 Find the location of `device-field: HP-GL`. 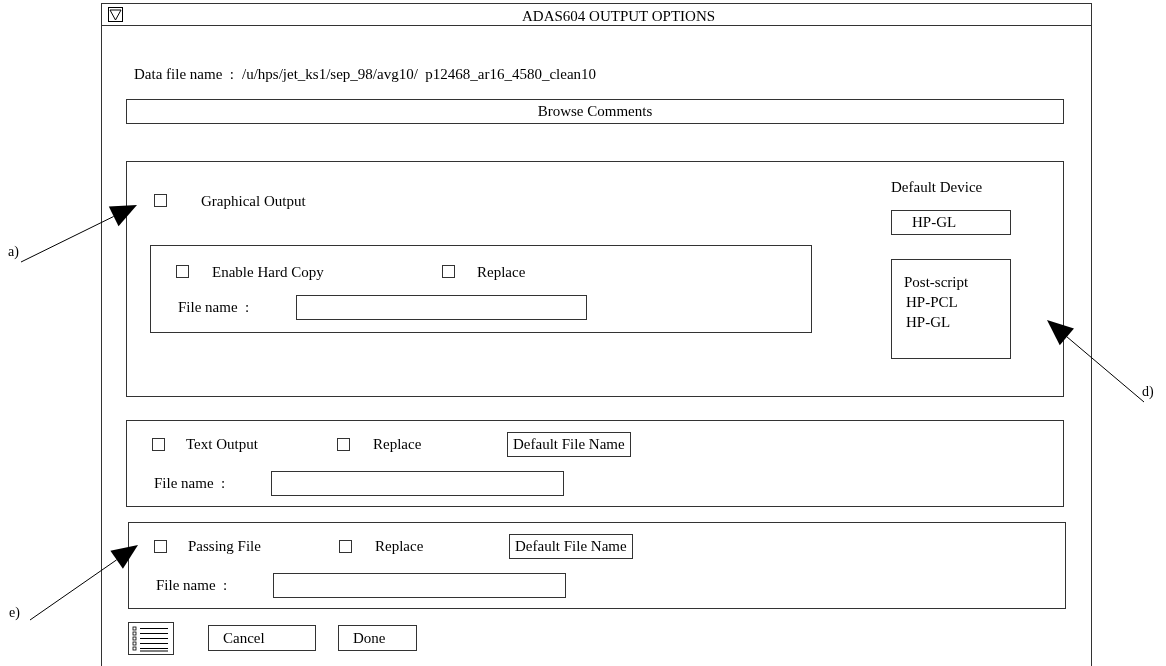

device-field: HP-GL is located at coordinates (951, 222).